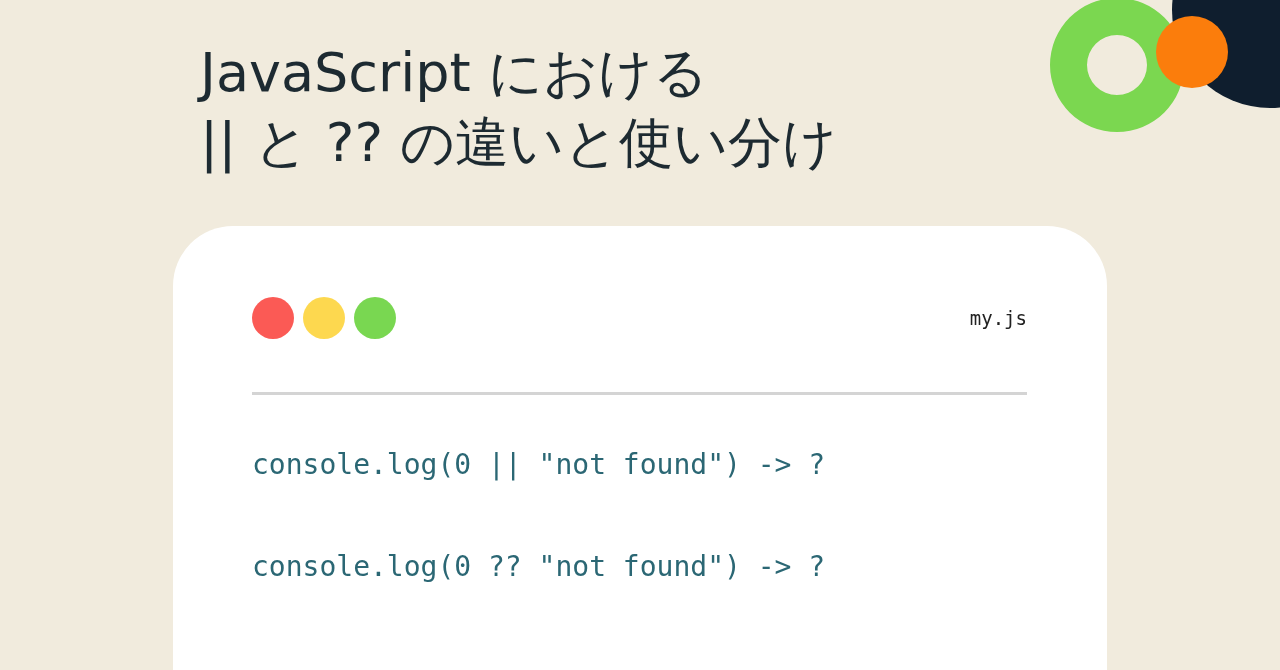  What do you see at coordinates (539, 465) in the screenshot?
I see `code-line: console.log(0 || "not found") -> ?` at bounding box center [539, 465].